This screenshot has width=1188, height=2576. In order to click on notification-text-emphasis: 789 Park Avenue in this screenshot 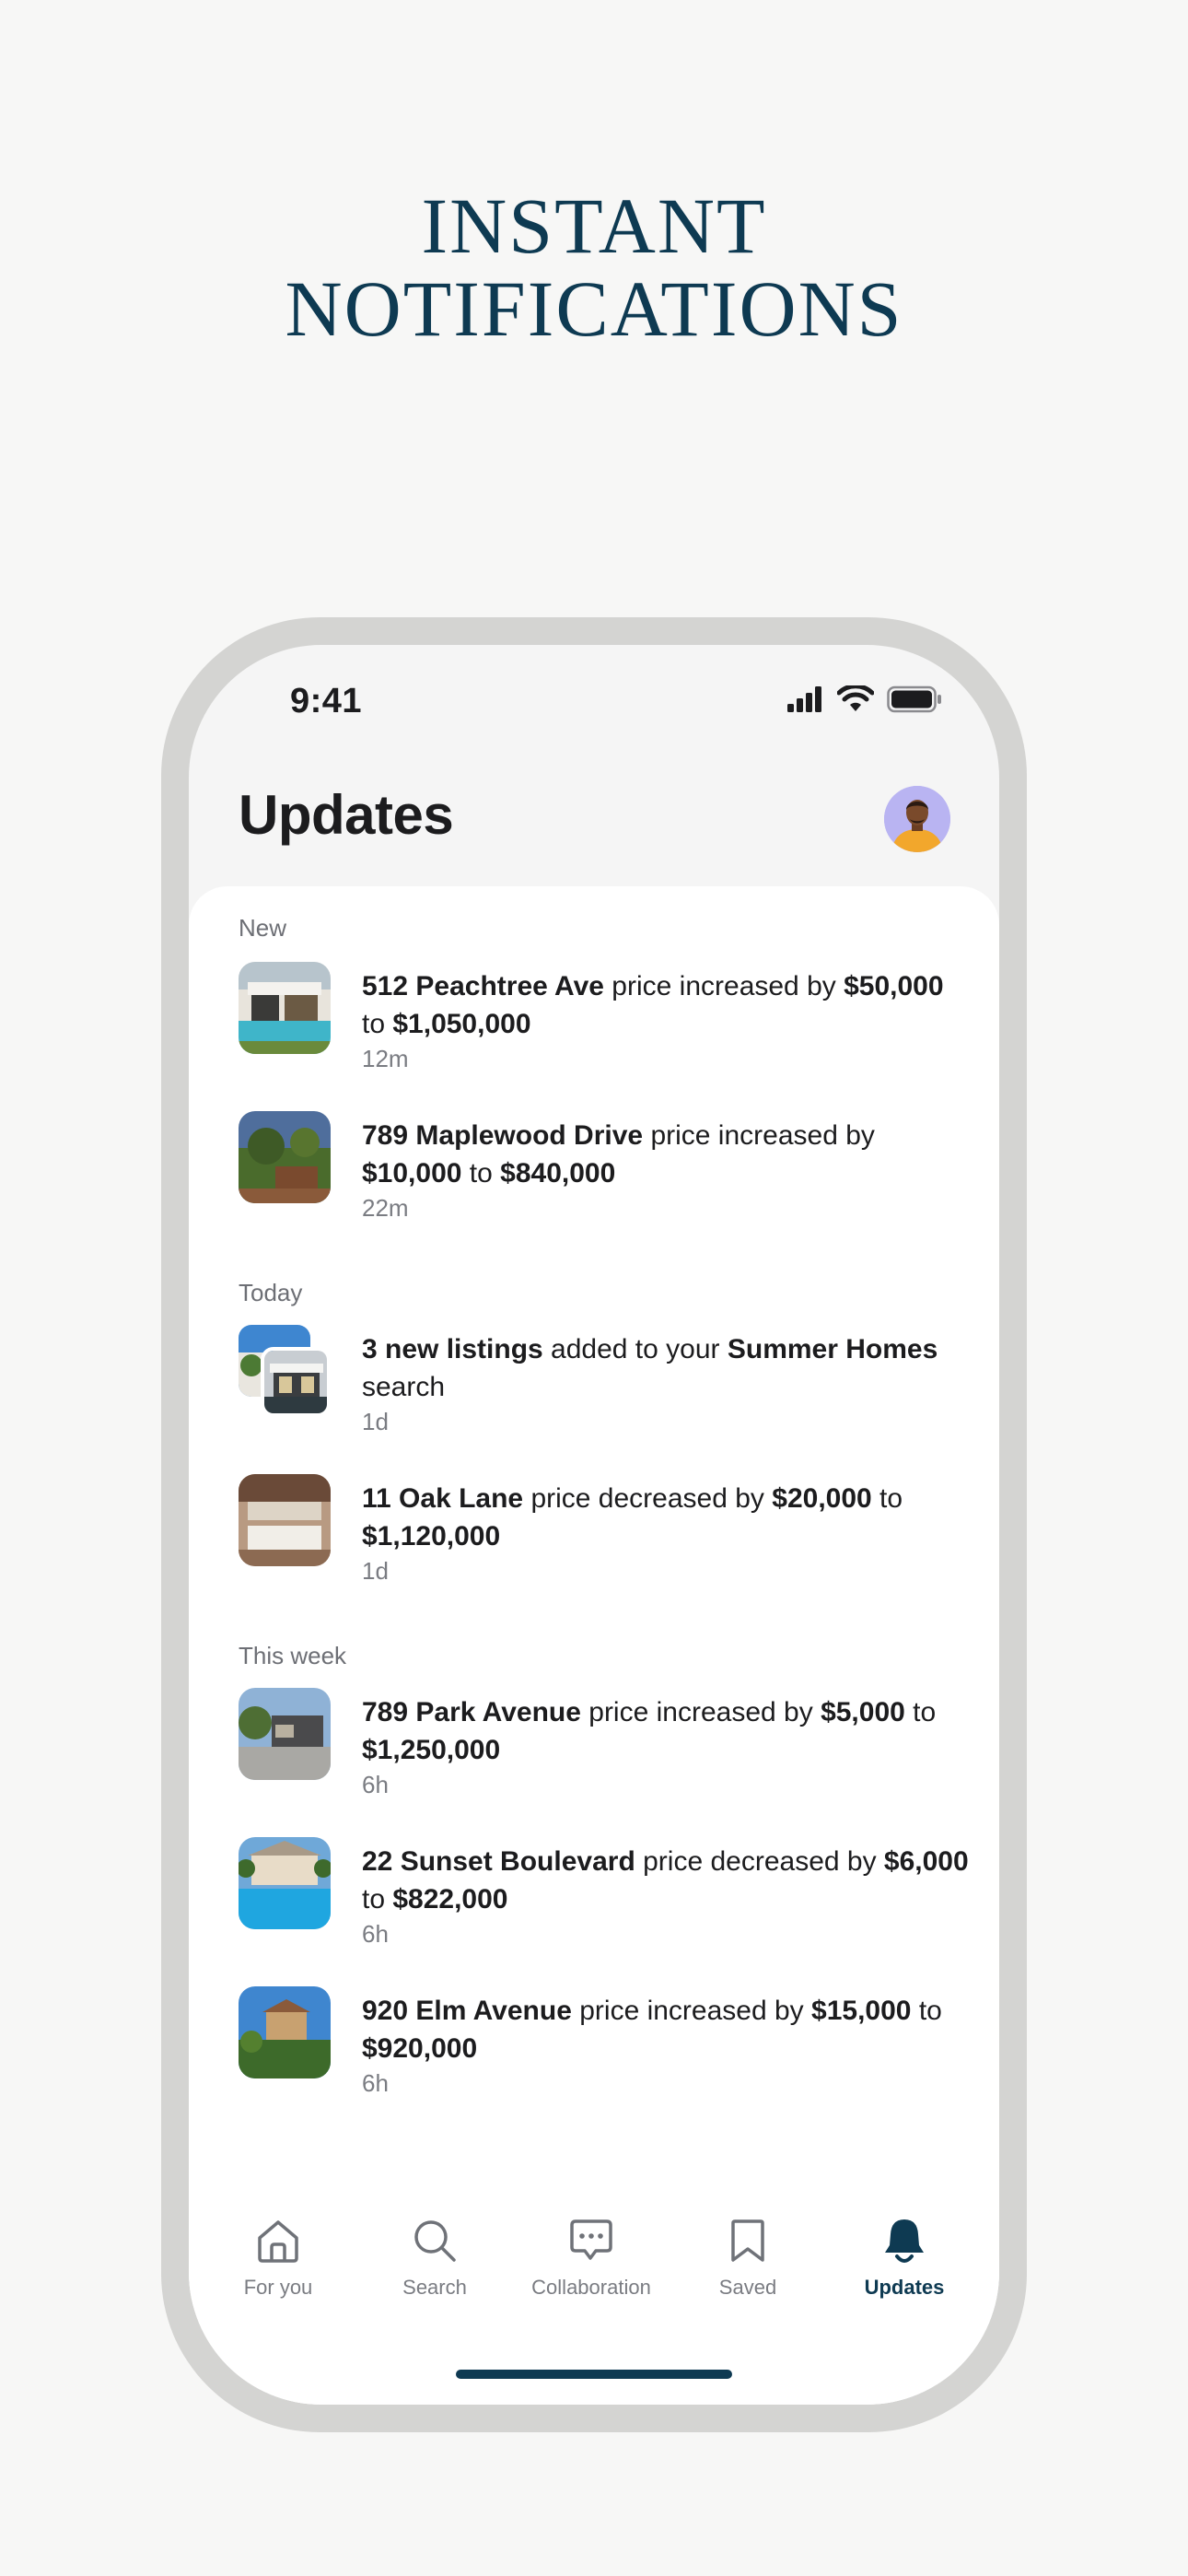, I will do `click(471, 1712)`.